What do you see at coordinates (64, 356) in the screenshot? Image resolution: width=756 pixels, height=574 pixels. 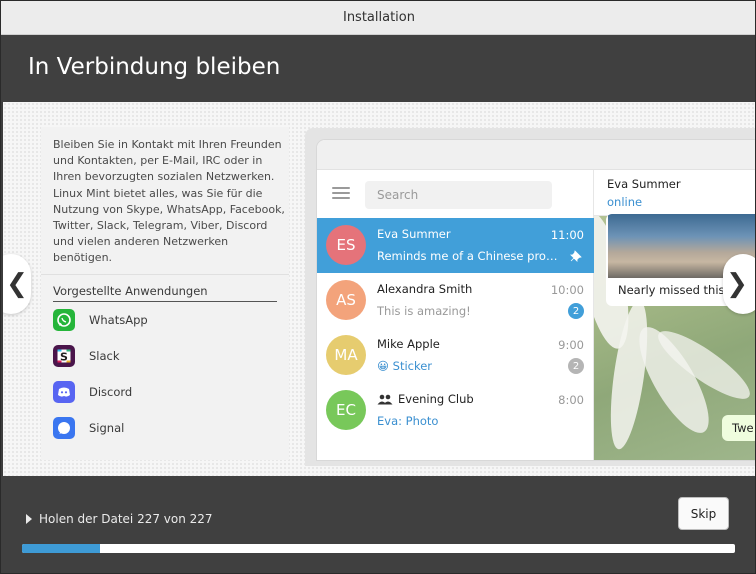 I see `slack-icon: S` at bounding box center [64, 356].